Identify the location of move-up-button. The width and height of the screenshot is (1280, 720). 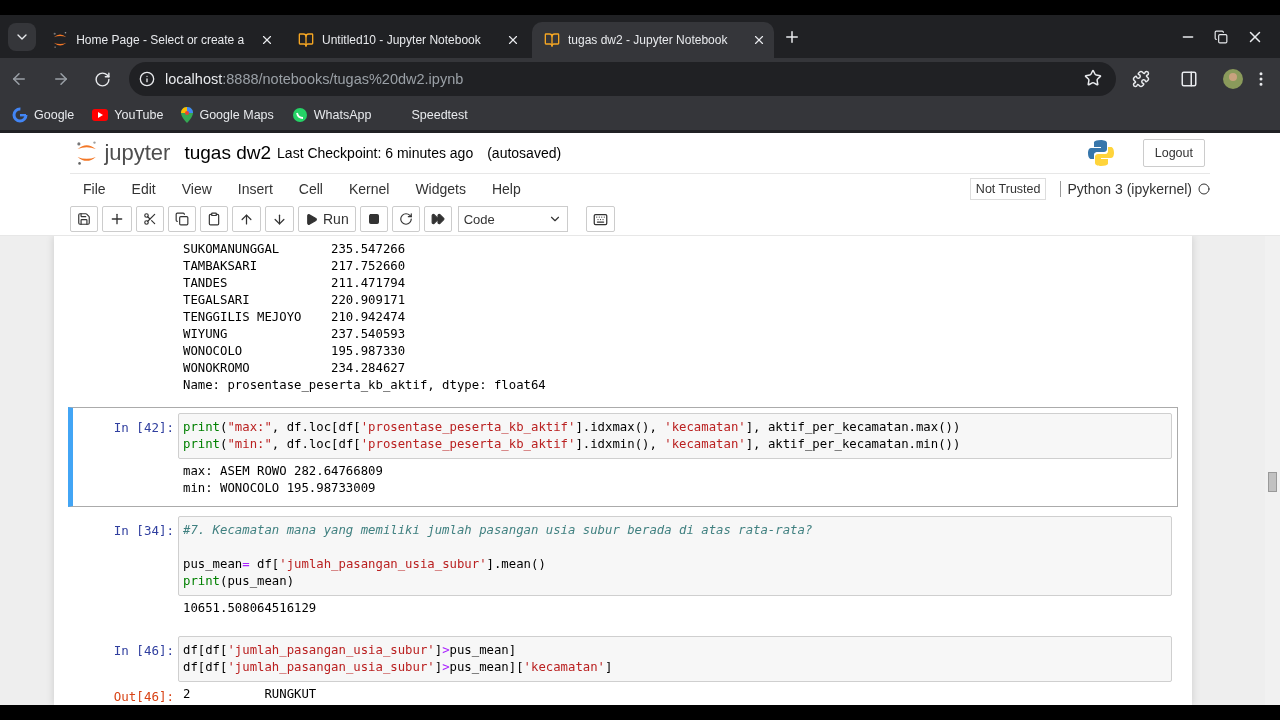
(246, 219).